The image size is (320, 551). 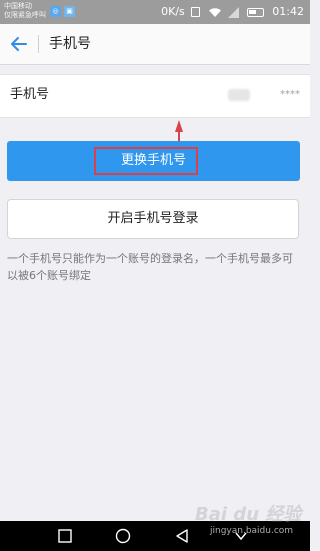 I want to click on back-arrow-icon, so click(x=19, y=44).